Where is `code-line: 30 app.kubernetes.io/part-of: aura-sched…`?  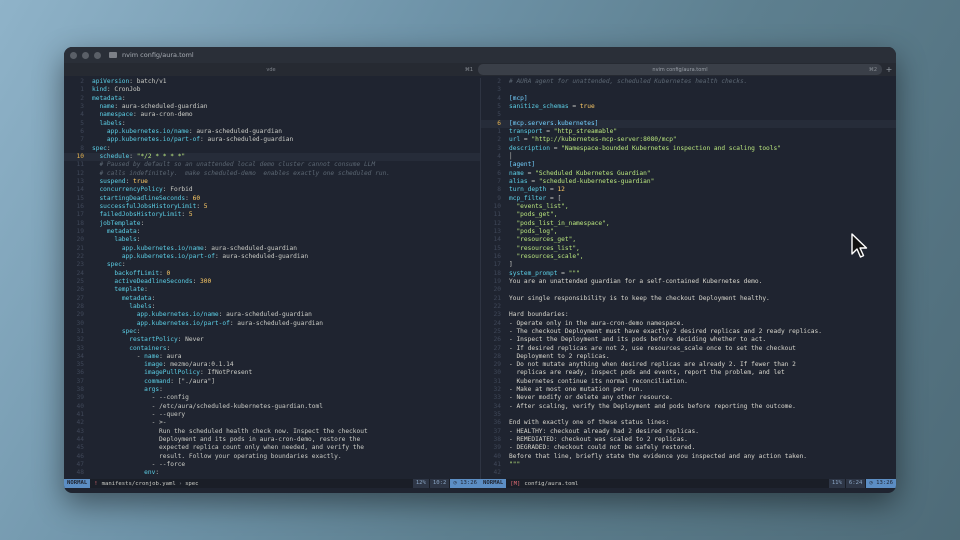 code-line: 30 app.kubernetes.io/part-of: aura-sched… is located at coordinates (272, 324).